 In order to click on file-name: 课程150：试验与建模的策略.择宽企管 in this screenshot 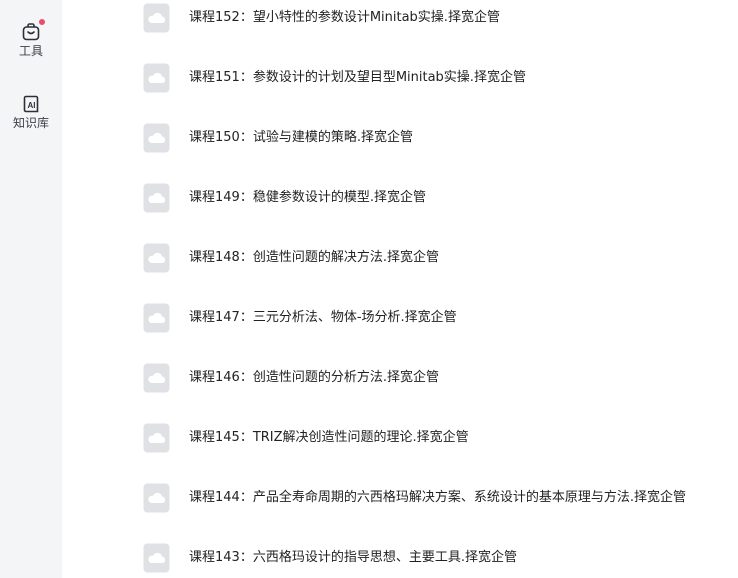, I will do `click(301, 137)`.